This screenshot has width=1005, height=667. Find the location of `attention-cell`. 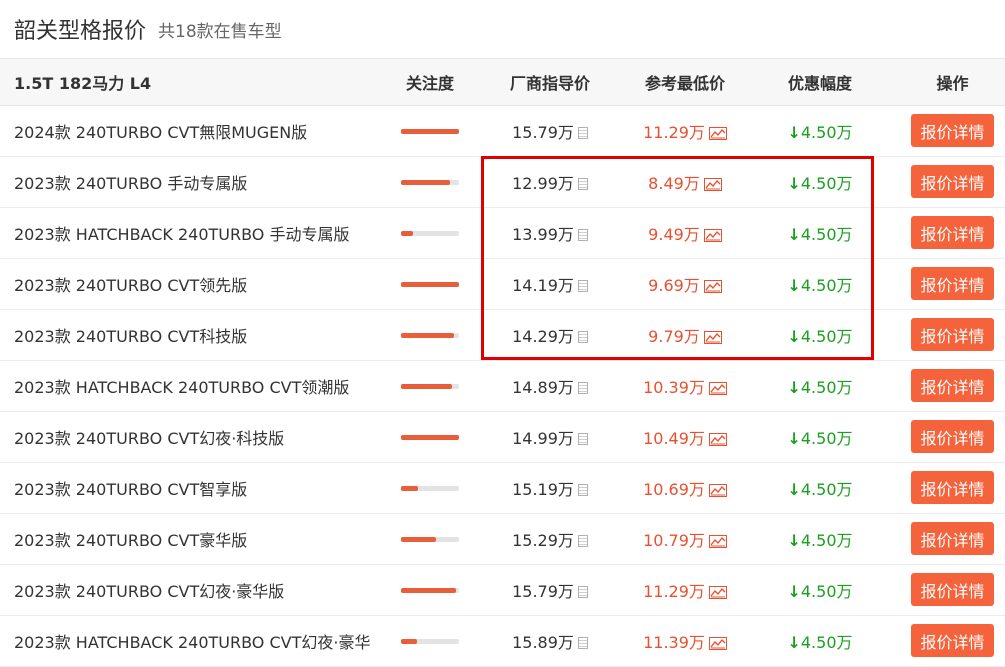

attention-cell is located at coordinates (430, 131).